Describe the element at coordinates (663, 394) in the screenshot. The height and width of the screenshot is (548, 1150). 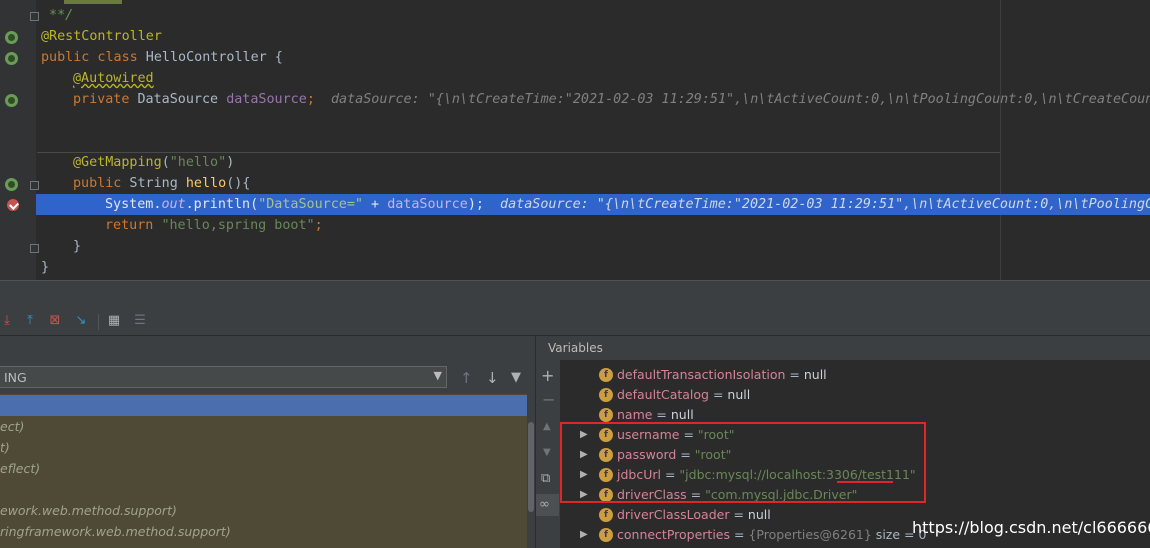
I see `variable-name: defaultCatalog` at that location.